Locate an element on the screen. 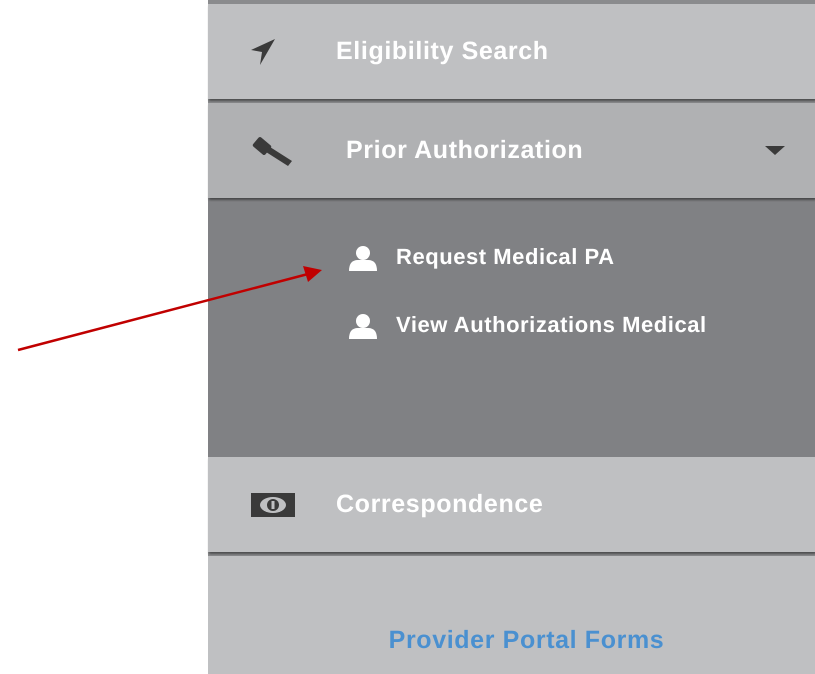 The height and width of the screenshot is (674, 815). provider-forms-link: Provider Portal Forms is located at coordinates (526, 641).